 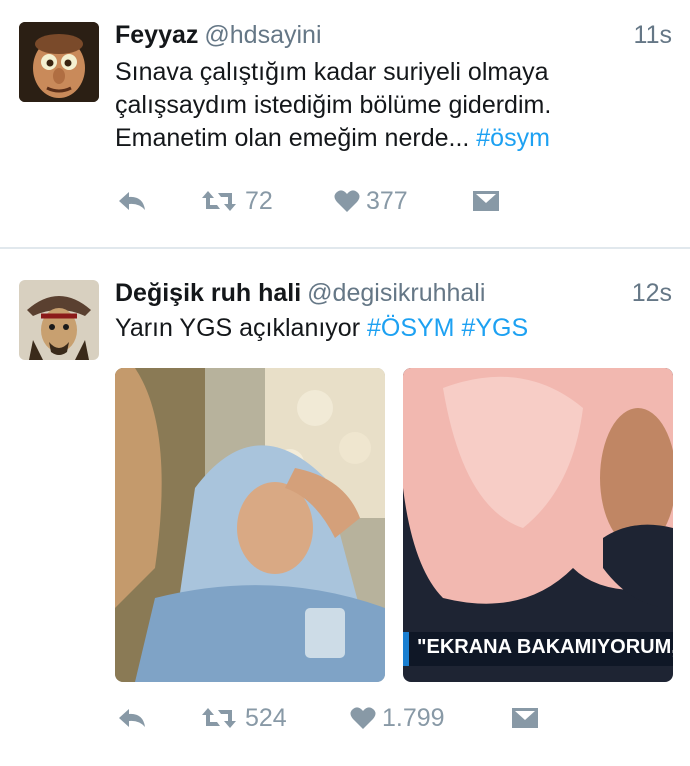 What do you see at coordinates (494, 328) in the screenshot?
I see `hashtag-link: #YGS` at bounding box center [494, 328].